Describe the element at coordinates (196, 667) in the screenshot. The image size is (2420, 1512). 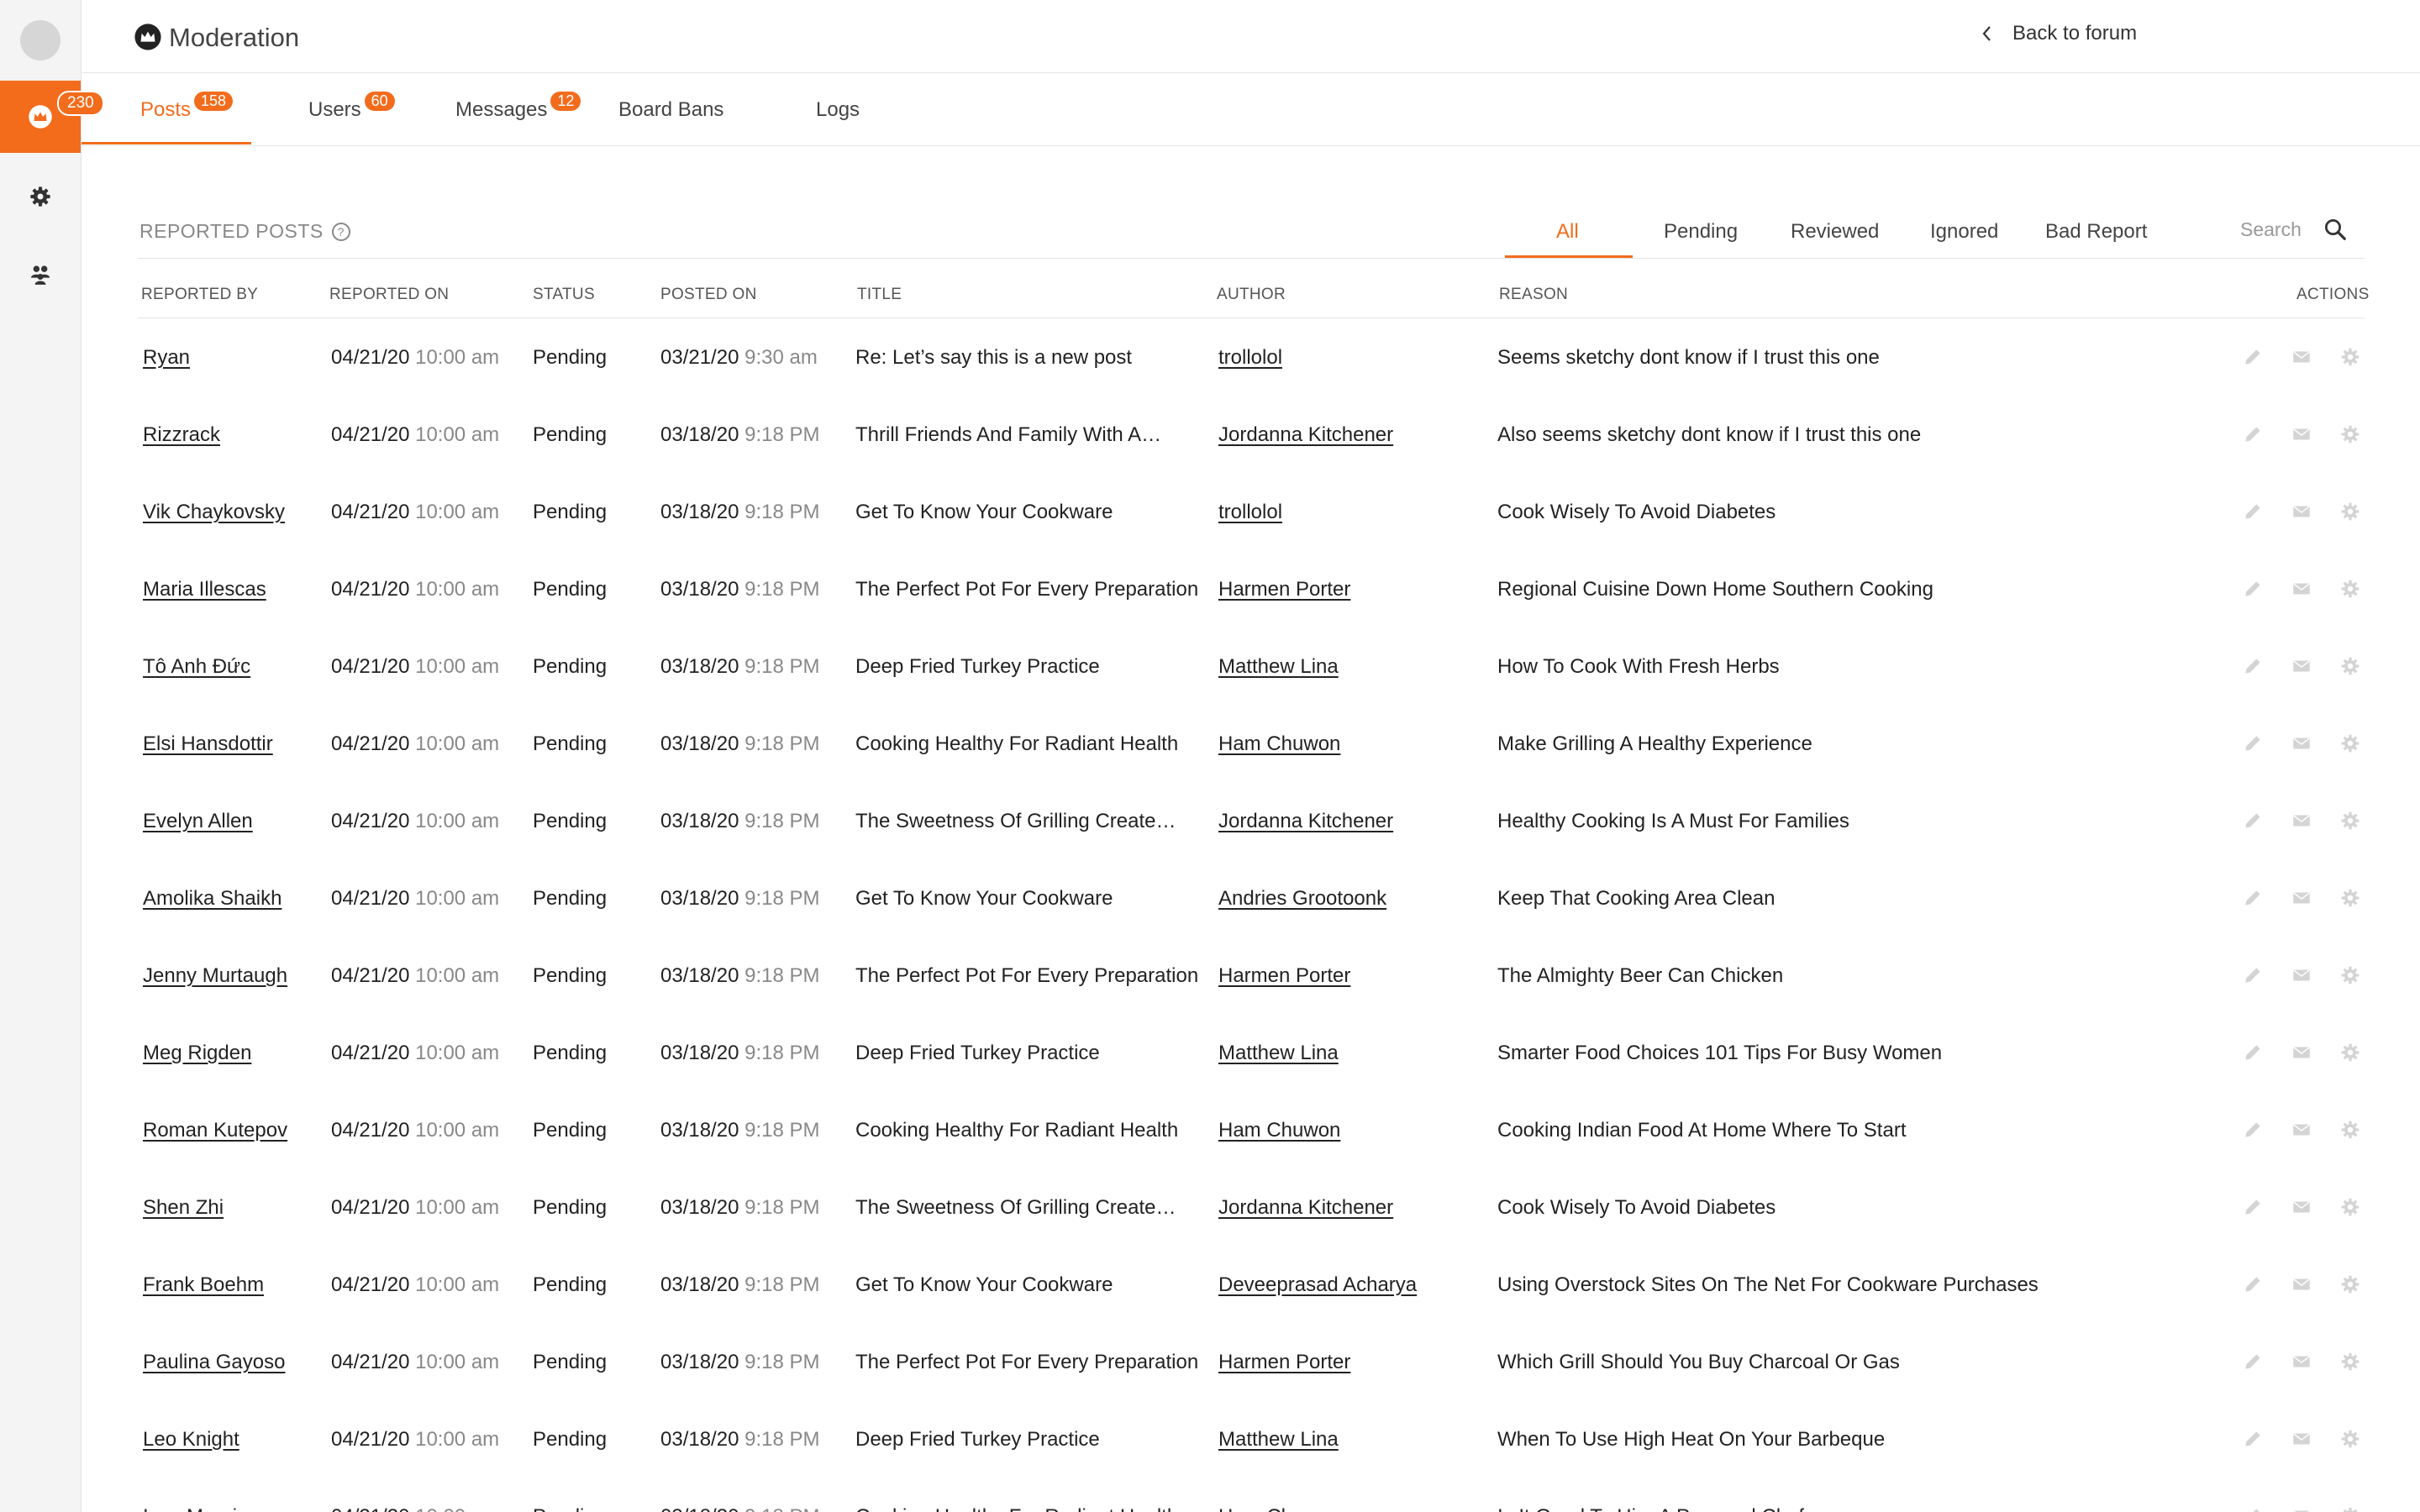
I see `reporter-link: Tô Anh Đức` at that location.